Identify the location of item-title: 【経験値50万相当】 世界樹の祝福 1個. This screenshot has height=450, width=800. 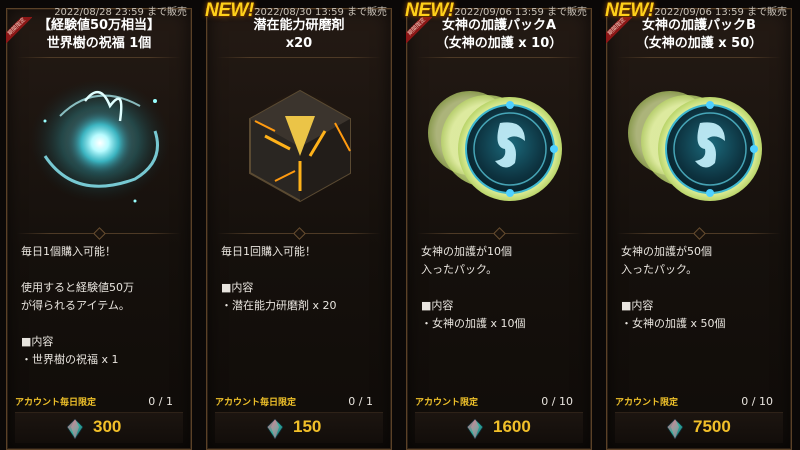
(99, 34).